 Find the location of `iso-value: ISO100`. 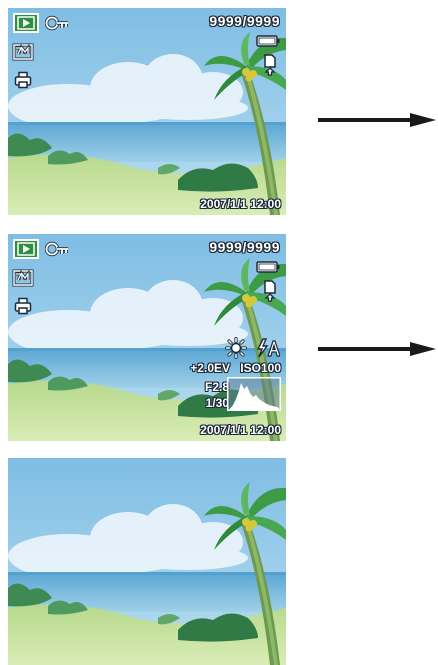

iso-value: ISO100 is located at coordinates (260, 368).